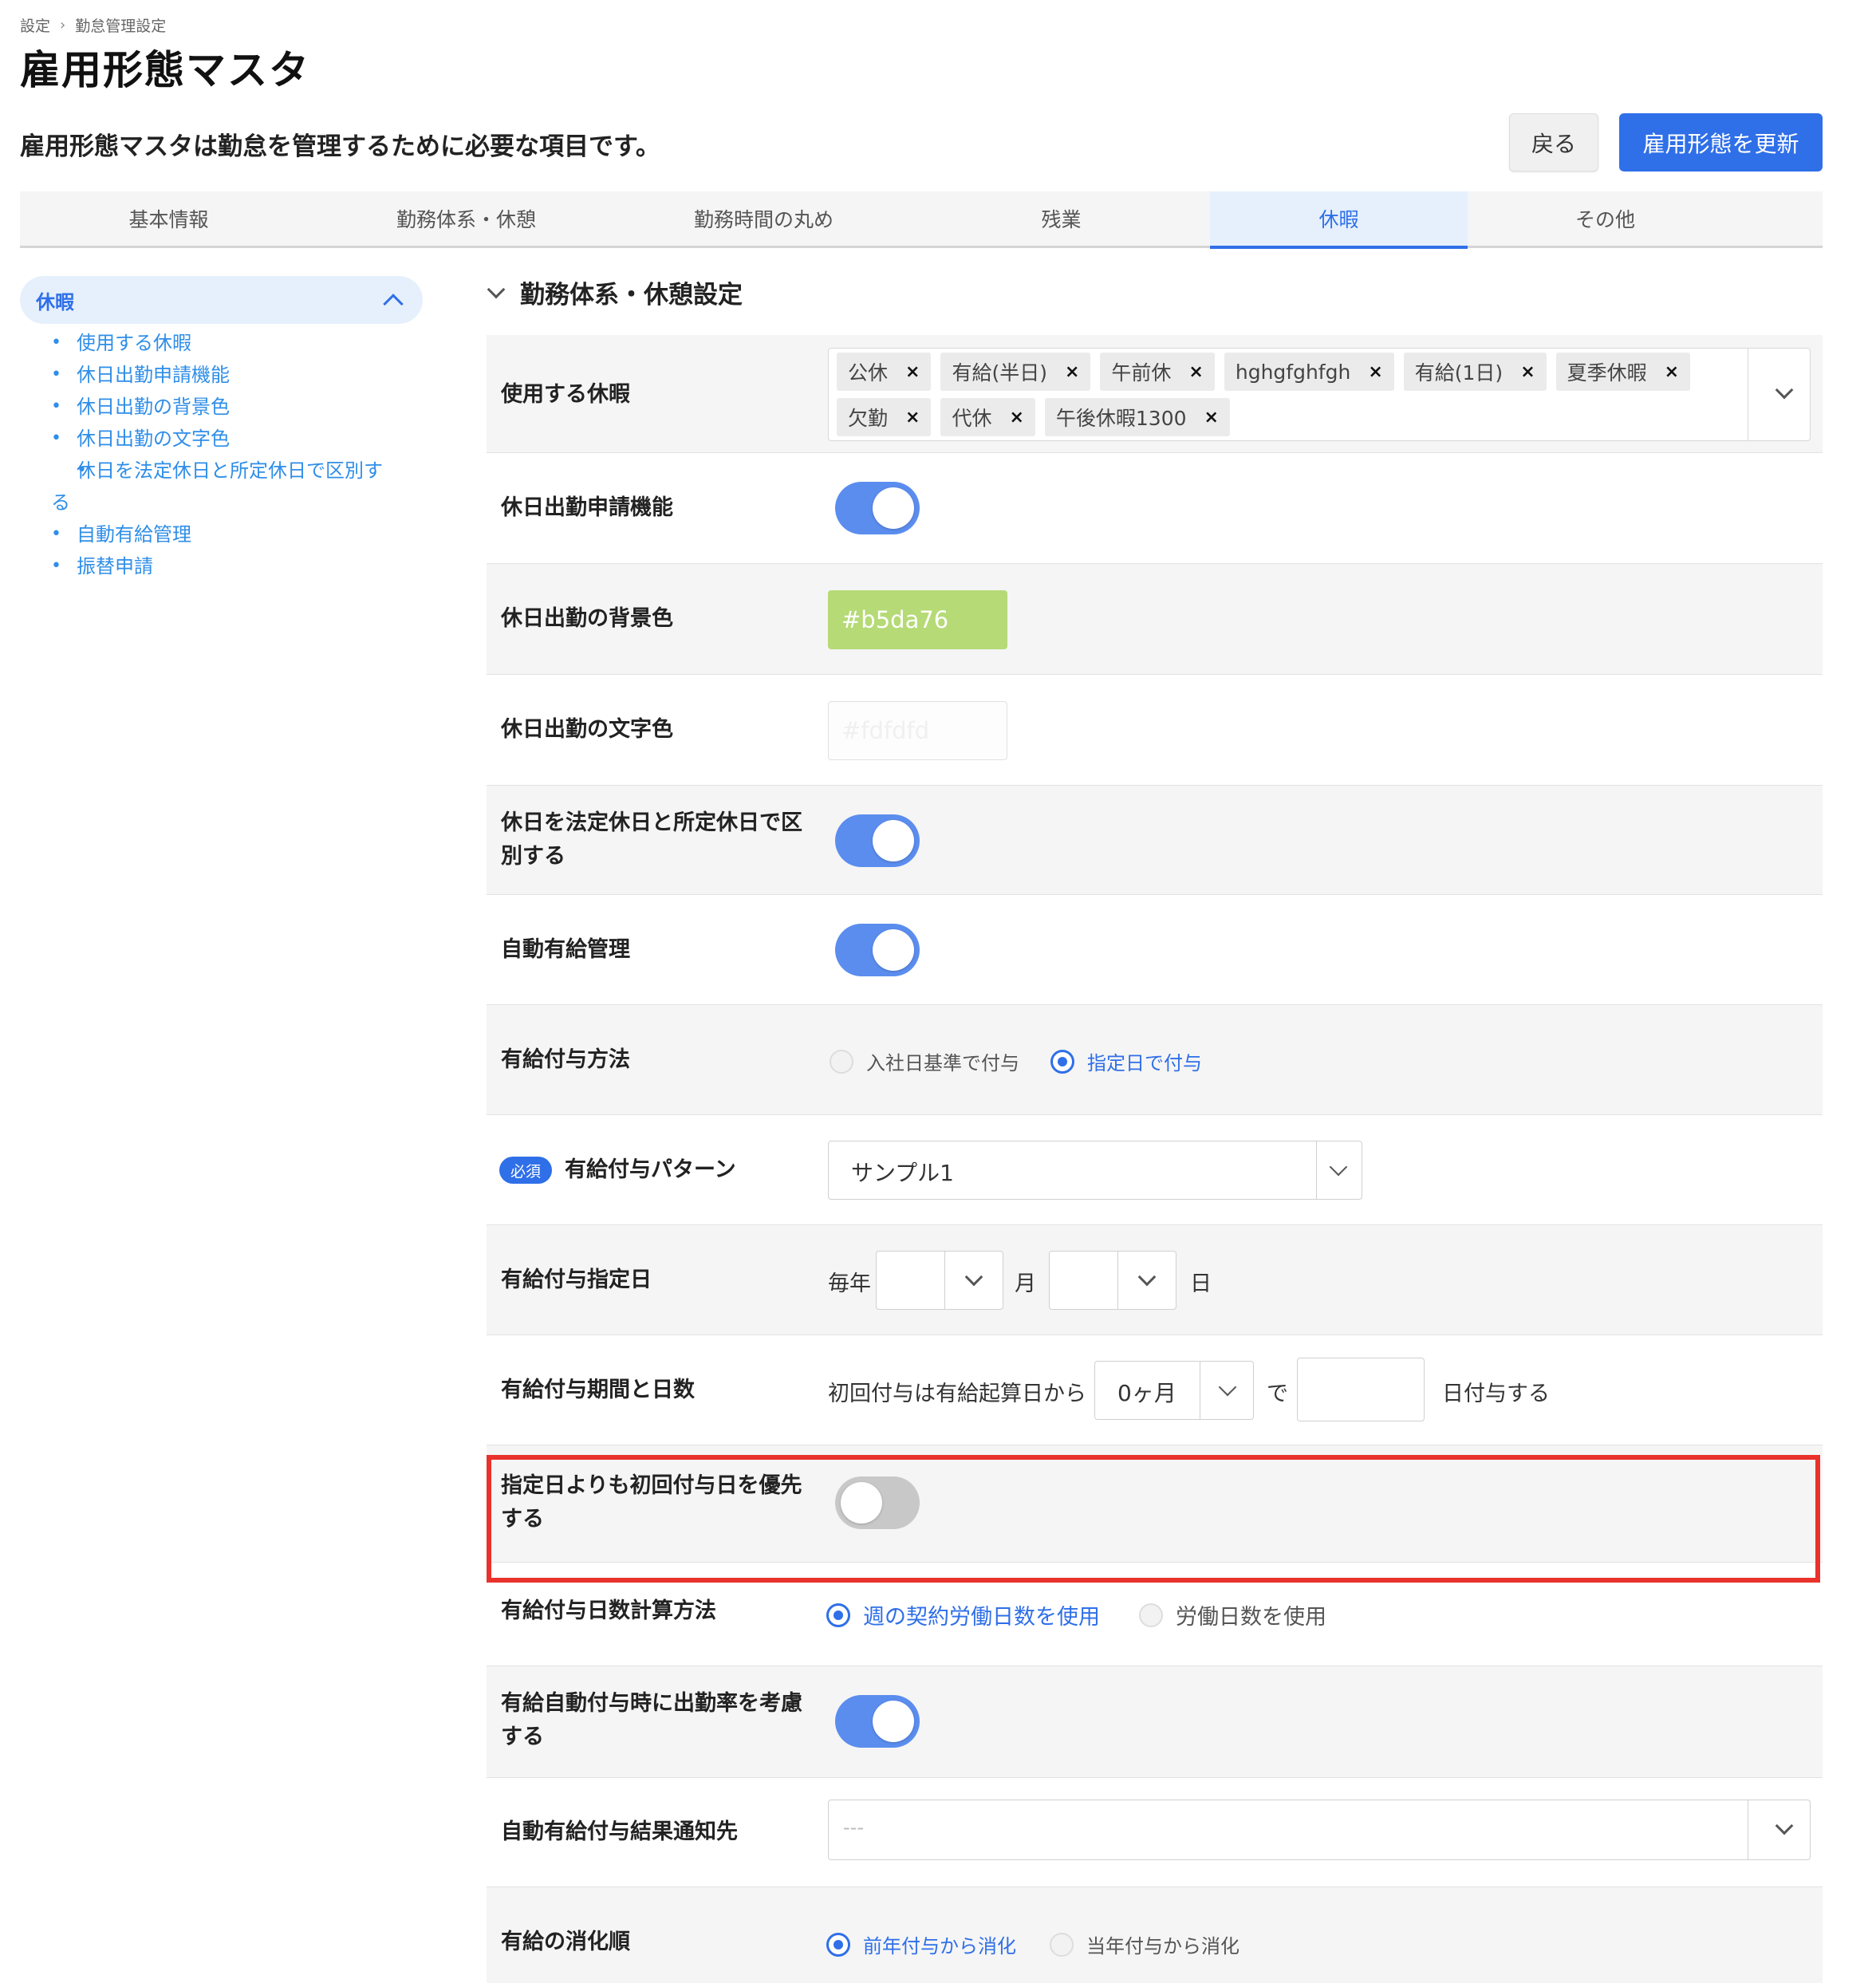  What do you see at coordinates (1155, 509) in the screenshot?
I see `row-holiday-request: 休日出勤申請機能` at bounding box center [1155, 509].